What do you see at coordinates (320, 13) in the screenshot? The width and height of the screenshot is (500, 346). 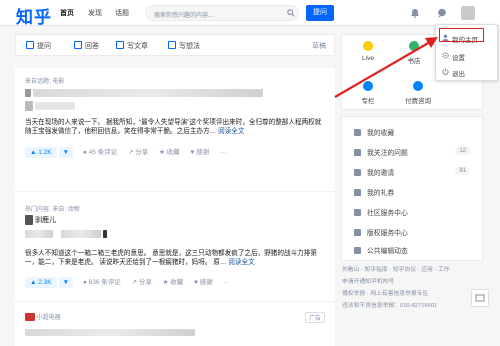 I see `ask-question-button: 提问` at bounding box center [320, 13].